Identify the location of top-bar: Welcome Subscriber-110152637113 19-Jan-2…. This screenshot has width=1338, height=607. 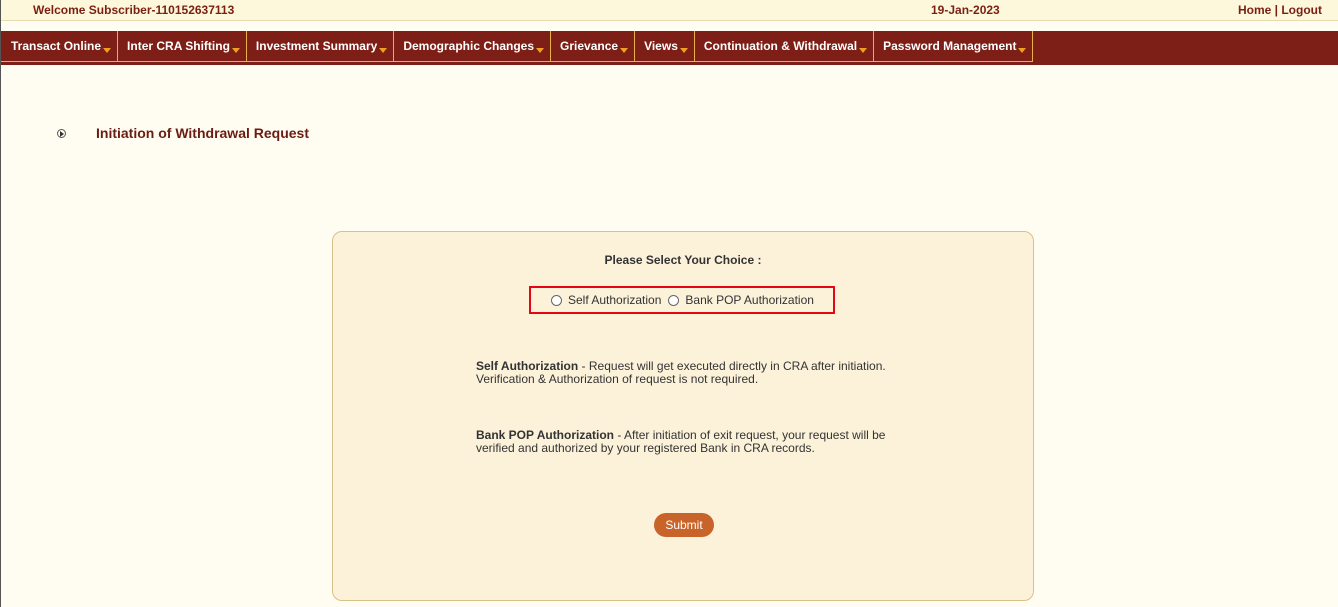
(669, 10).